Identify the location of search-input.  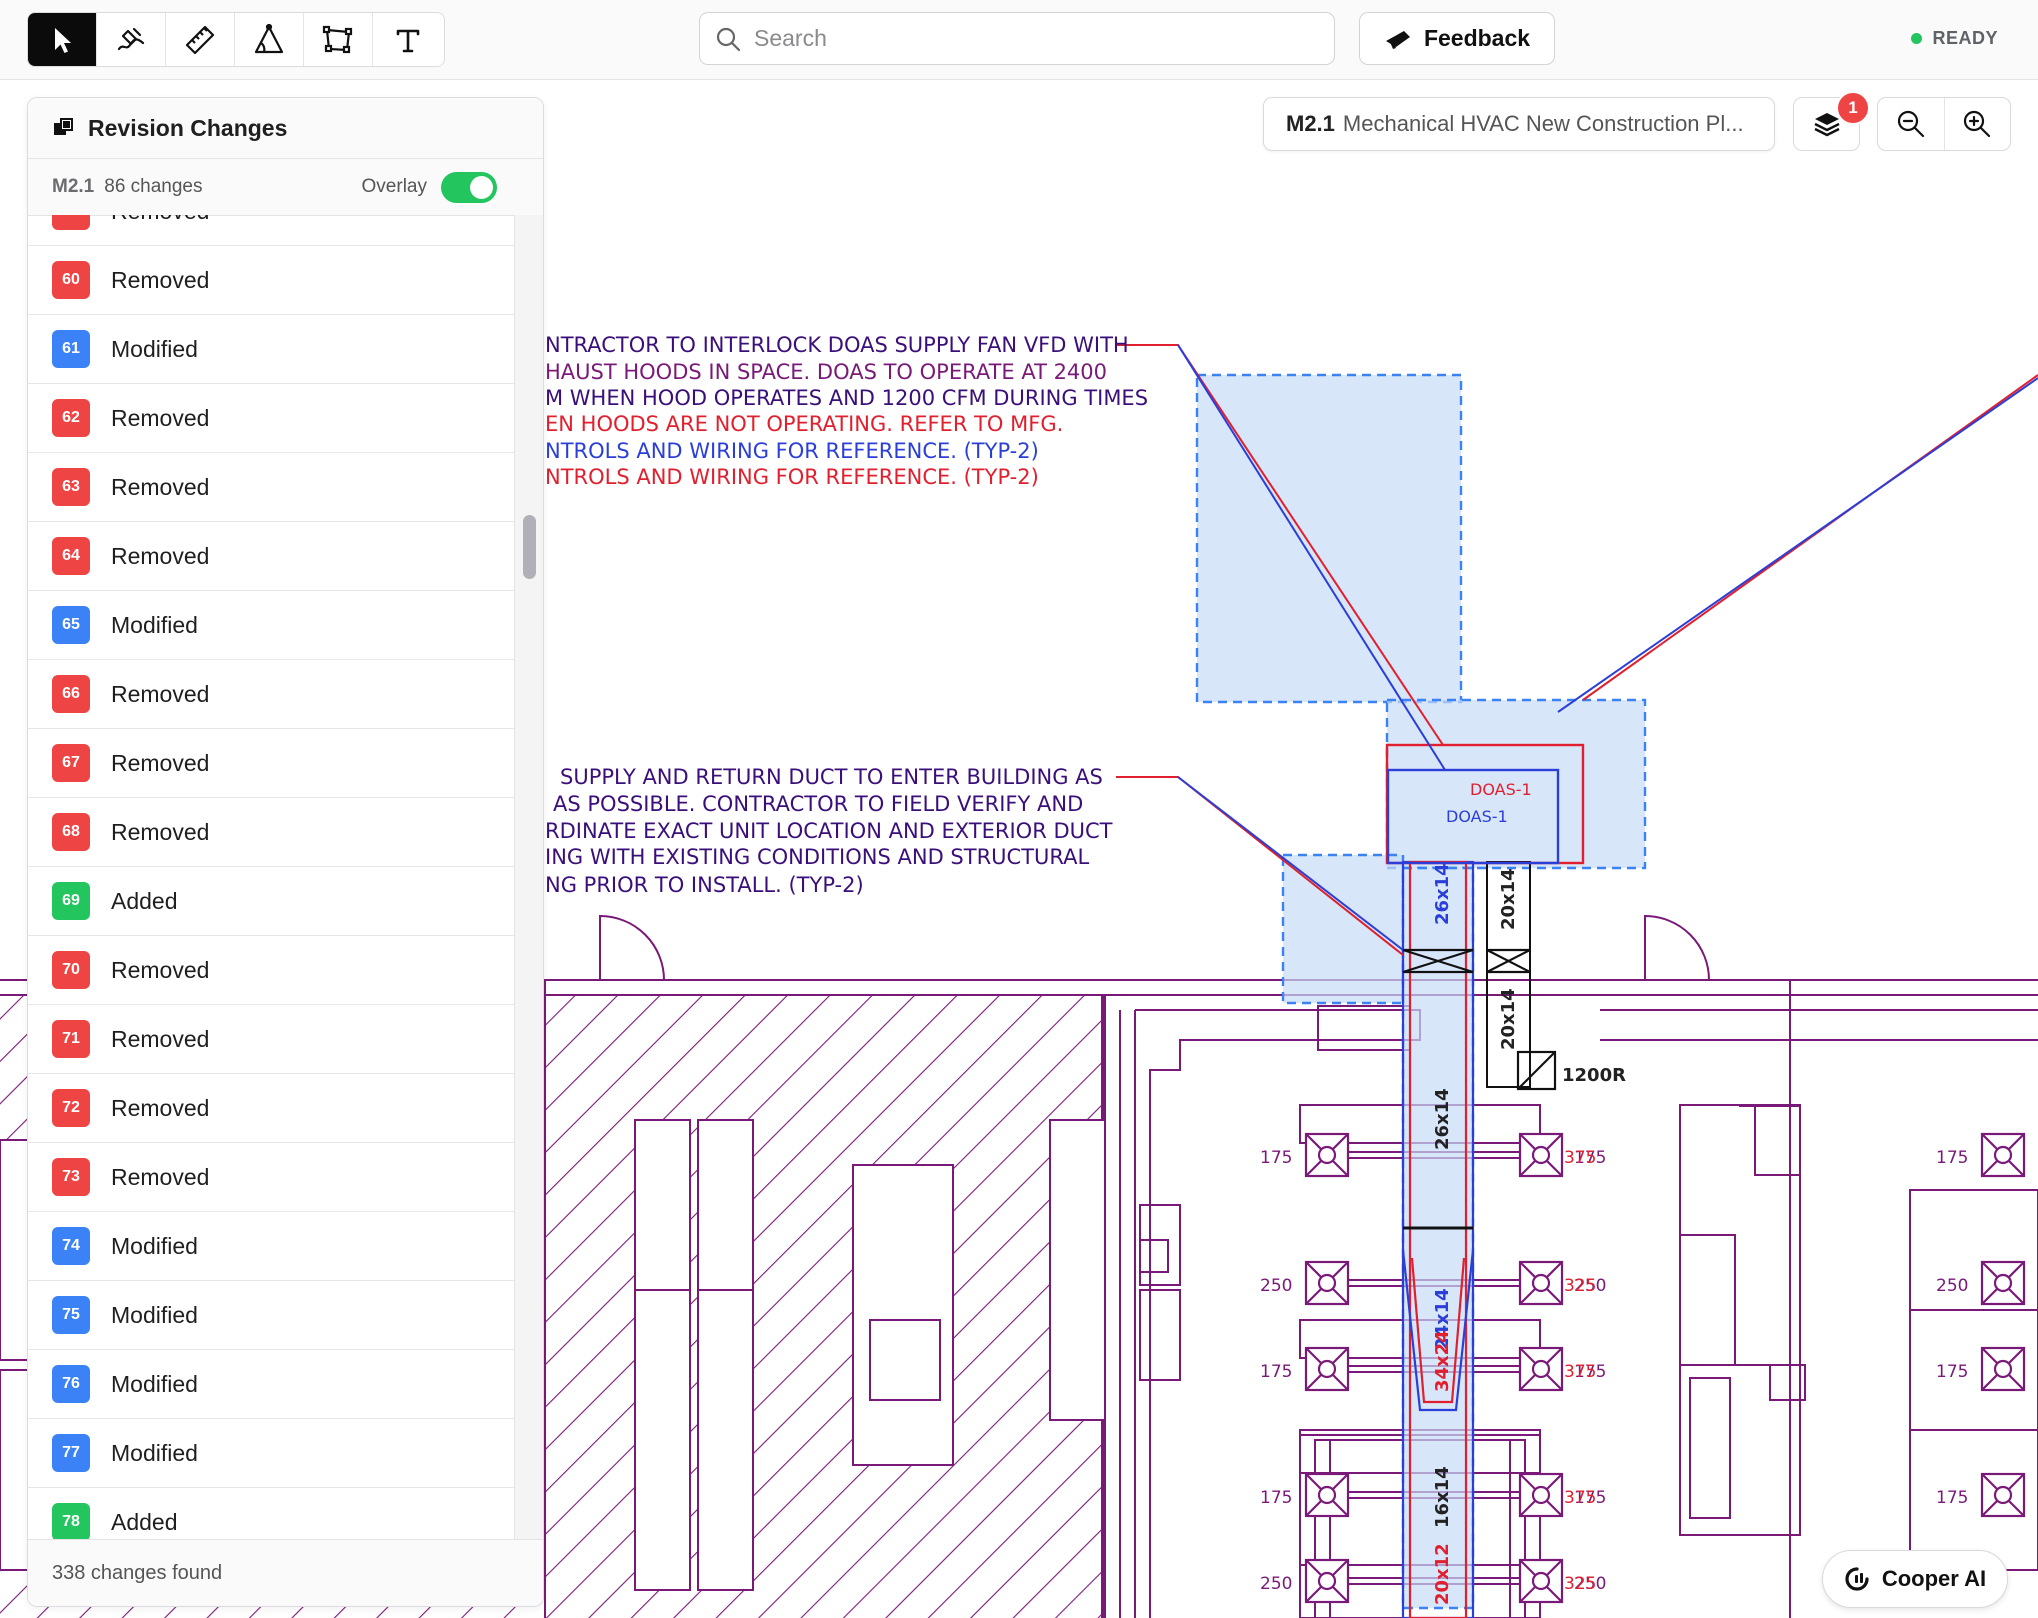
(1034, 38).